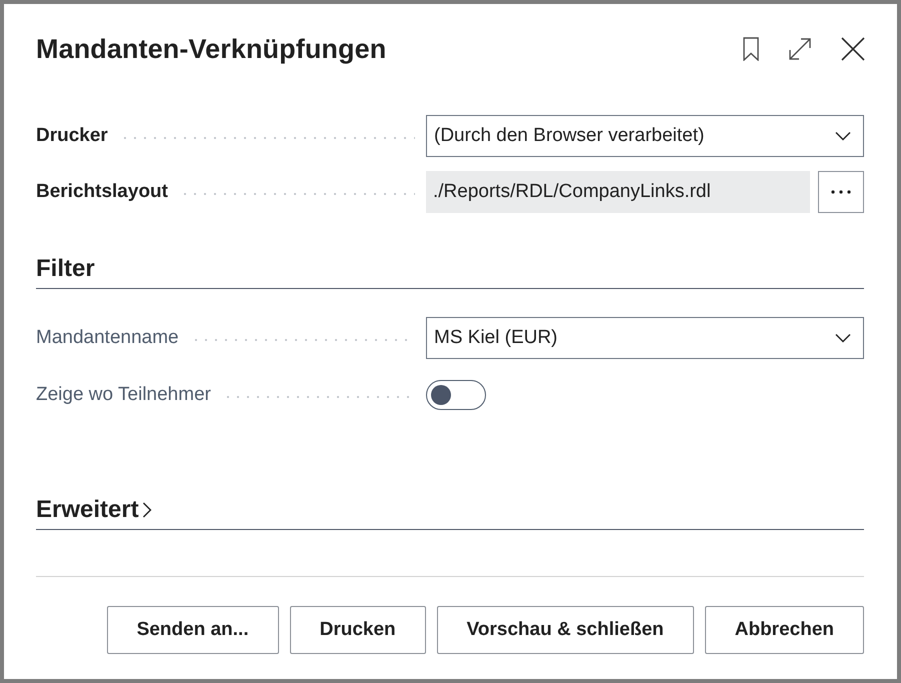 The width and height of the screenshot is (901, 683). I want to click on bookmark-button, so click(751, 49).